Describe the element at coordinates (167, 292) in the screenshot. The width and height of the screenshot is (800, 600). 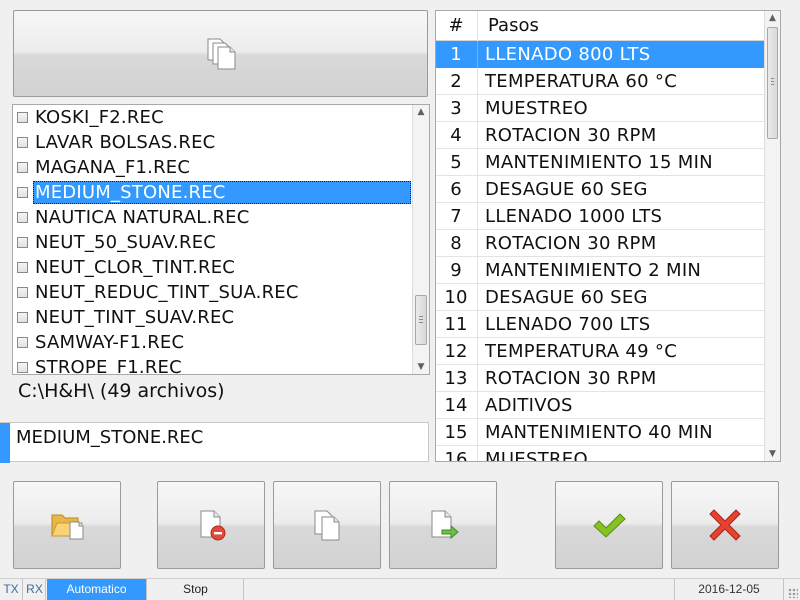
I see `file-name: NEUT_REDUC_TINT_SUA.REC` at that location.